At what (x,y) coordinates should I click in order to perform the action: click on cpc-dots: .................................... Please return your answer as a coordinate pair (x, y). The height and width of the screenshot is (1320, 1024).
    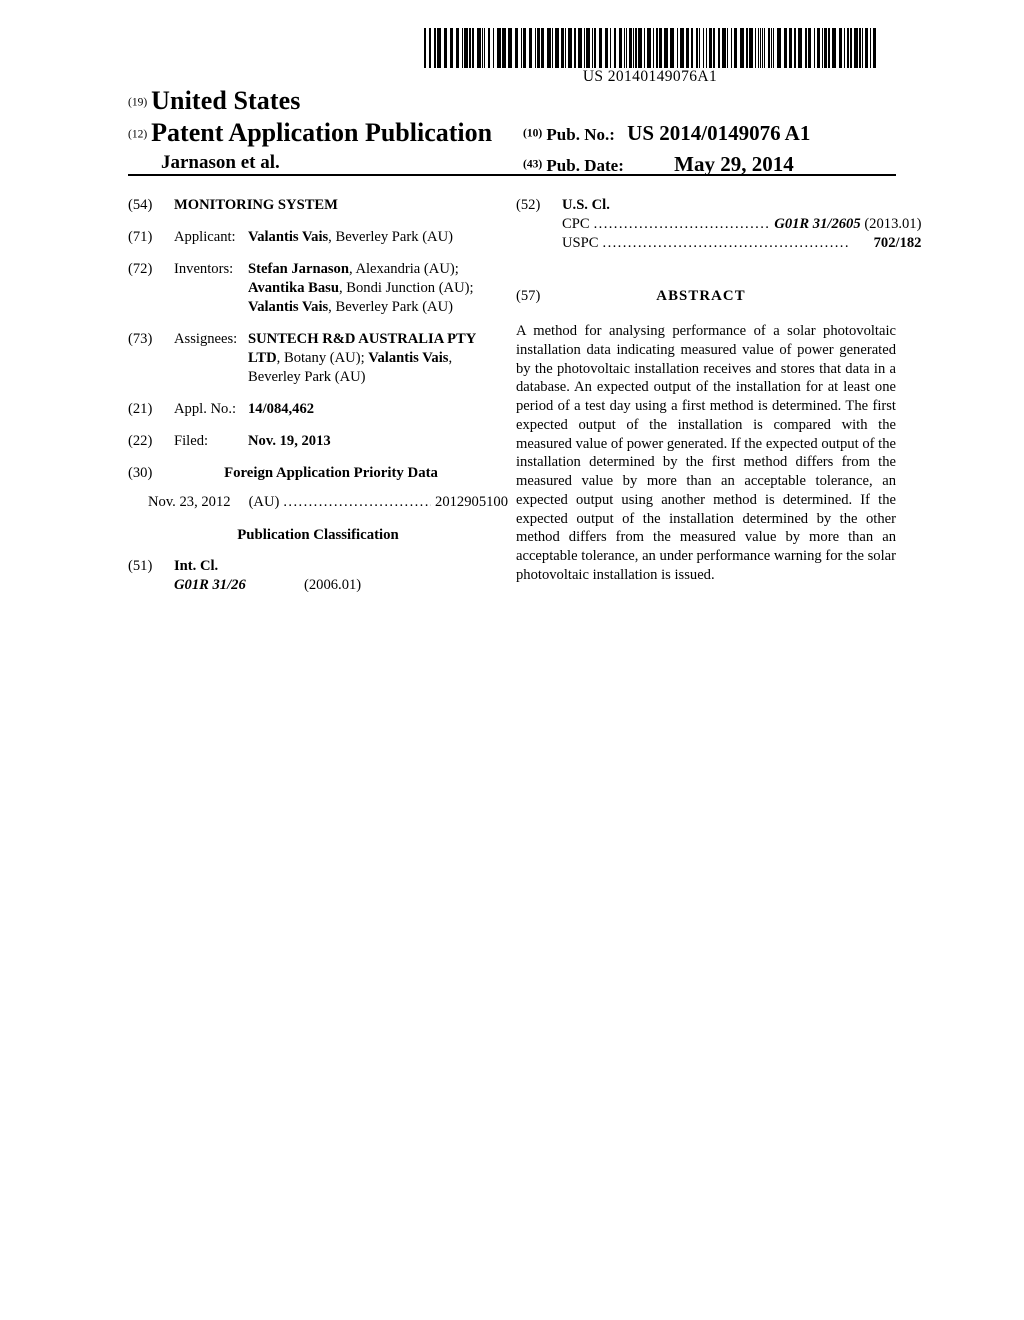
    Looking at the image, I should click on (682, 223).